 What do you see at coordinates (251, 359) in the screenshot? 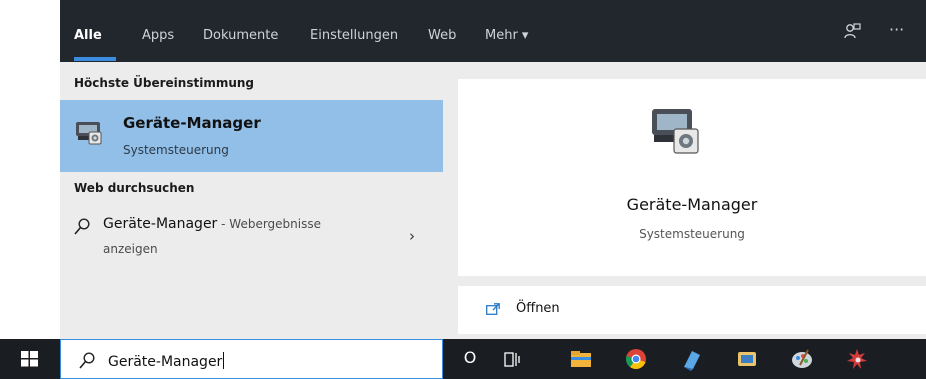
I see `taskbar-search-box: Geräte-Manager` at bounding box center [251, 359].